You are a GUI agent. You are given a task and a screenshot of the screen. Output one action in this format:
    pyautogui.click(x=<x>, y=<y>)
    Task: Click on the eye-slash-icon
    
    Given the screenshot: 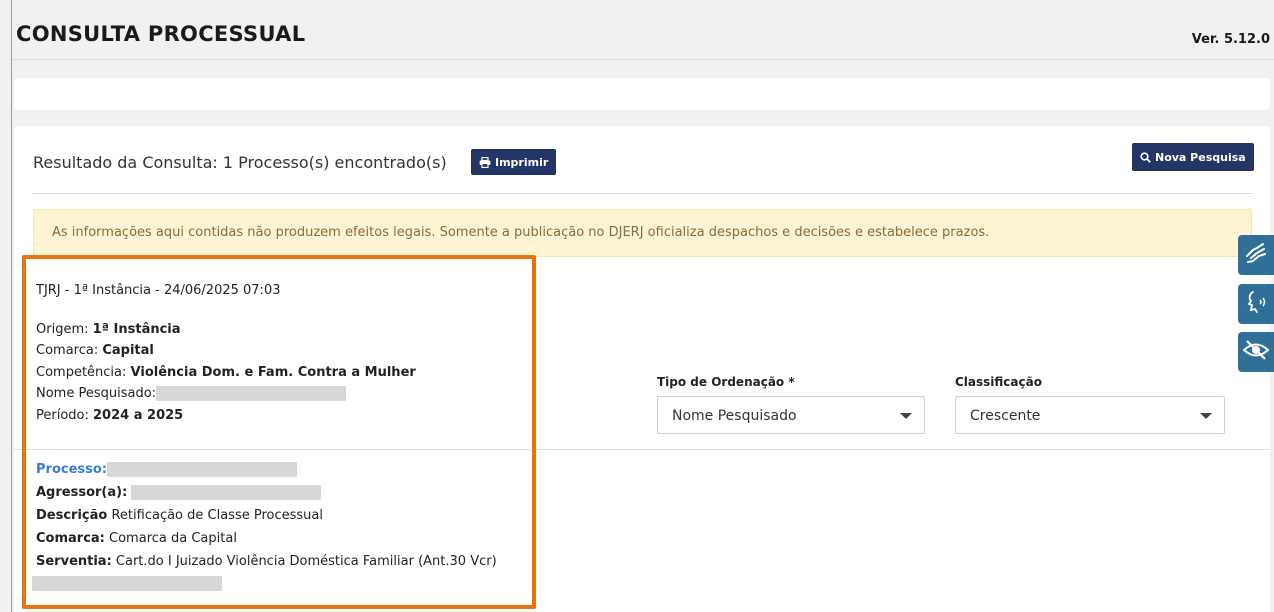 What is the action you would take?
    pyautogui.click(x=1256, y=352)
    